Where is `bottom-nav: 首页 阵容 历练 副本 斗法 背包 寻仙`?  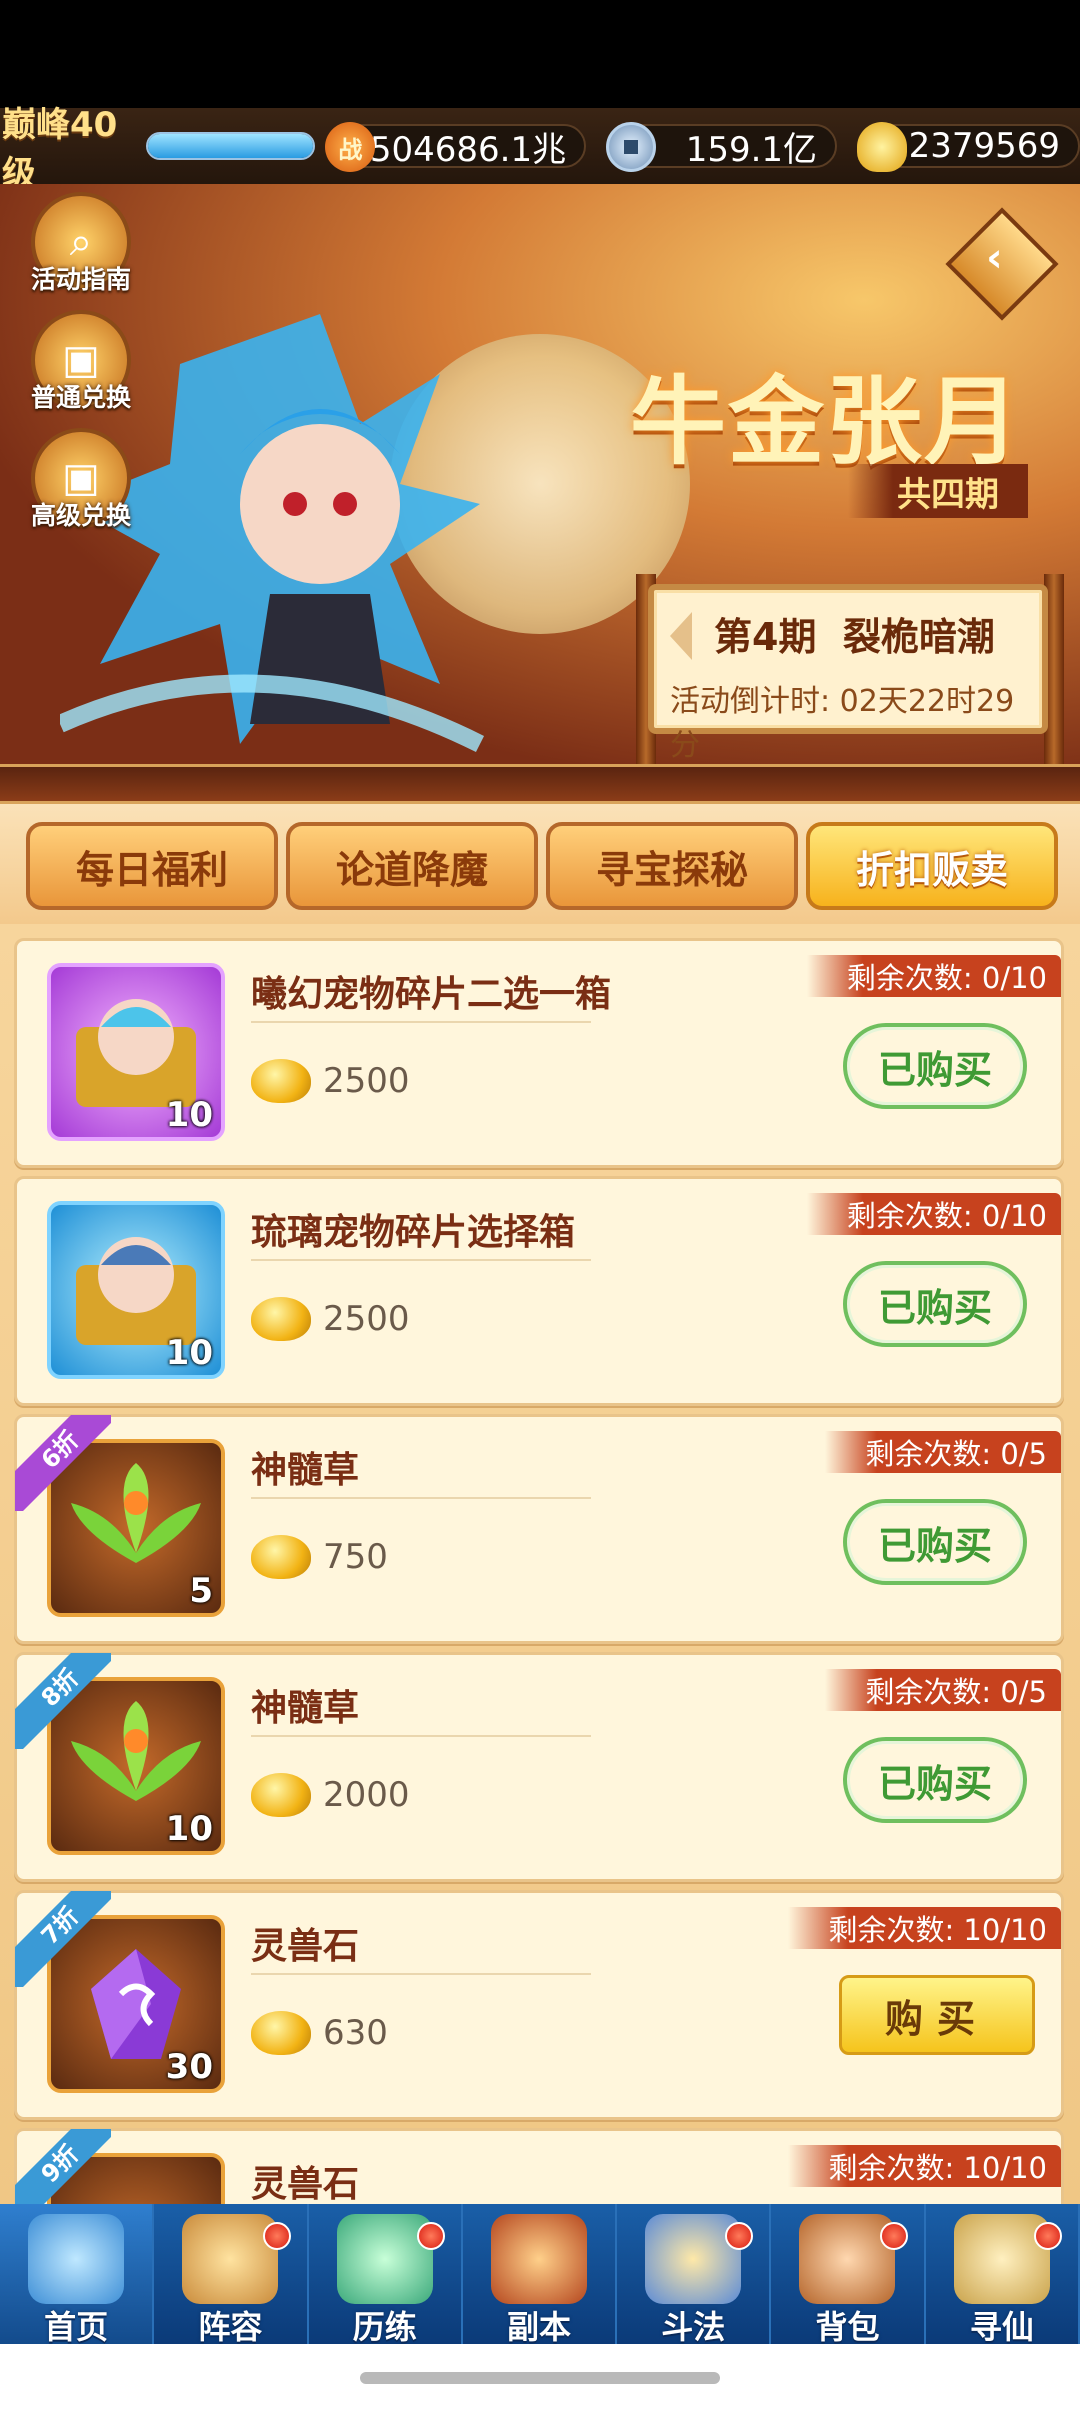 bottom-nav: 首页 阵容 历练 副本 斗法 背包 寻仙 is located at coordinates (540, 2275).